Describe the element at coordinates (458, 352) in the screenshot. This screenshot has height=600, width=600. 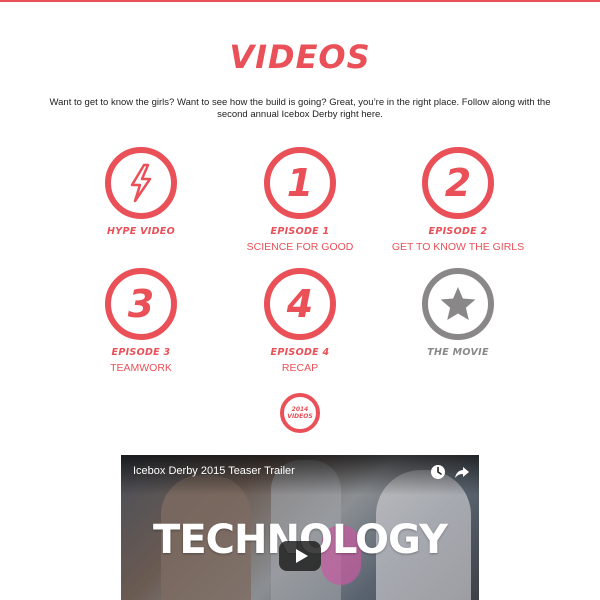
I see `video-kicker: THE MOVIE` at that location.